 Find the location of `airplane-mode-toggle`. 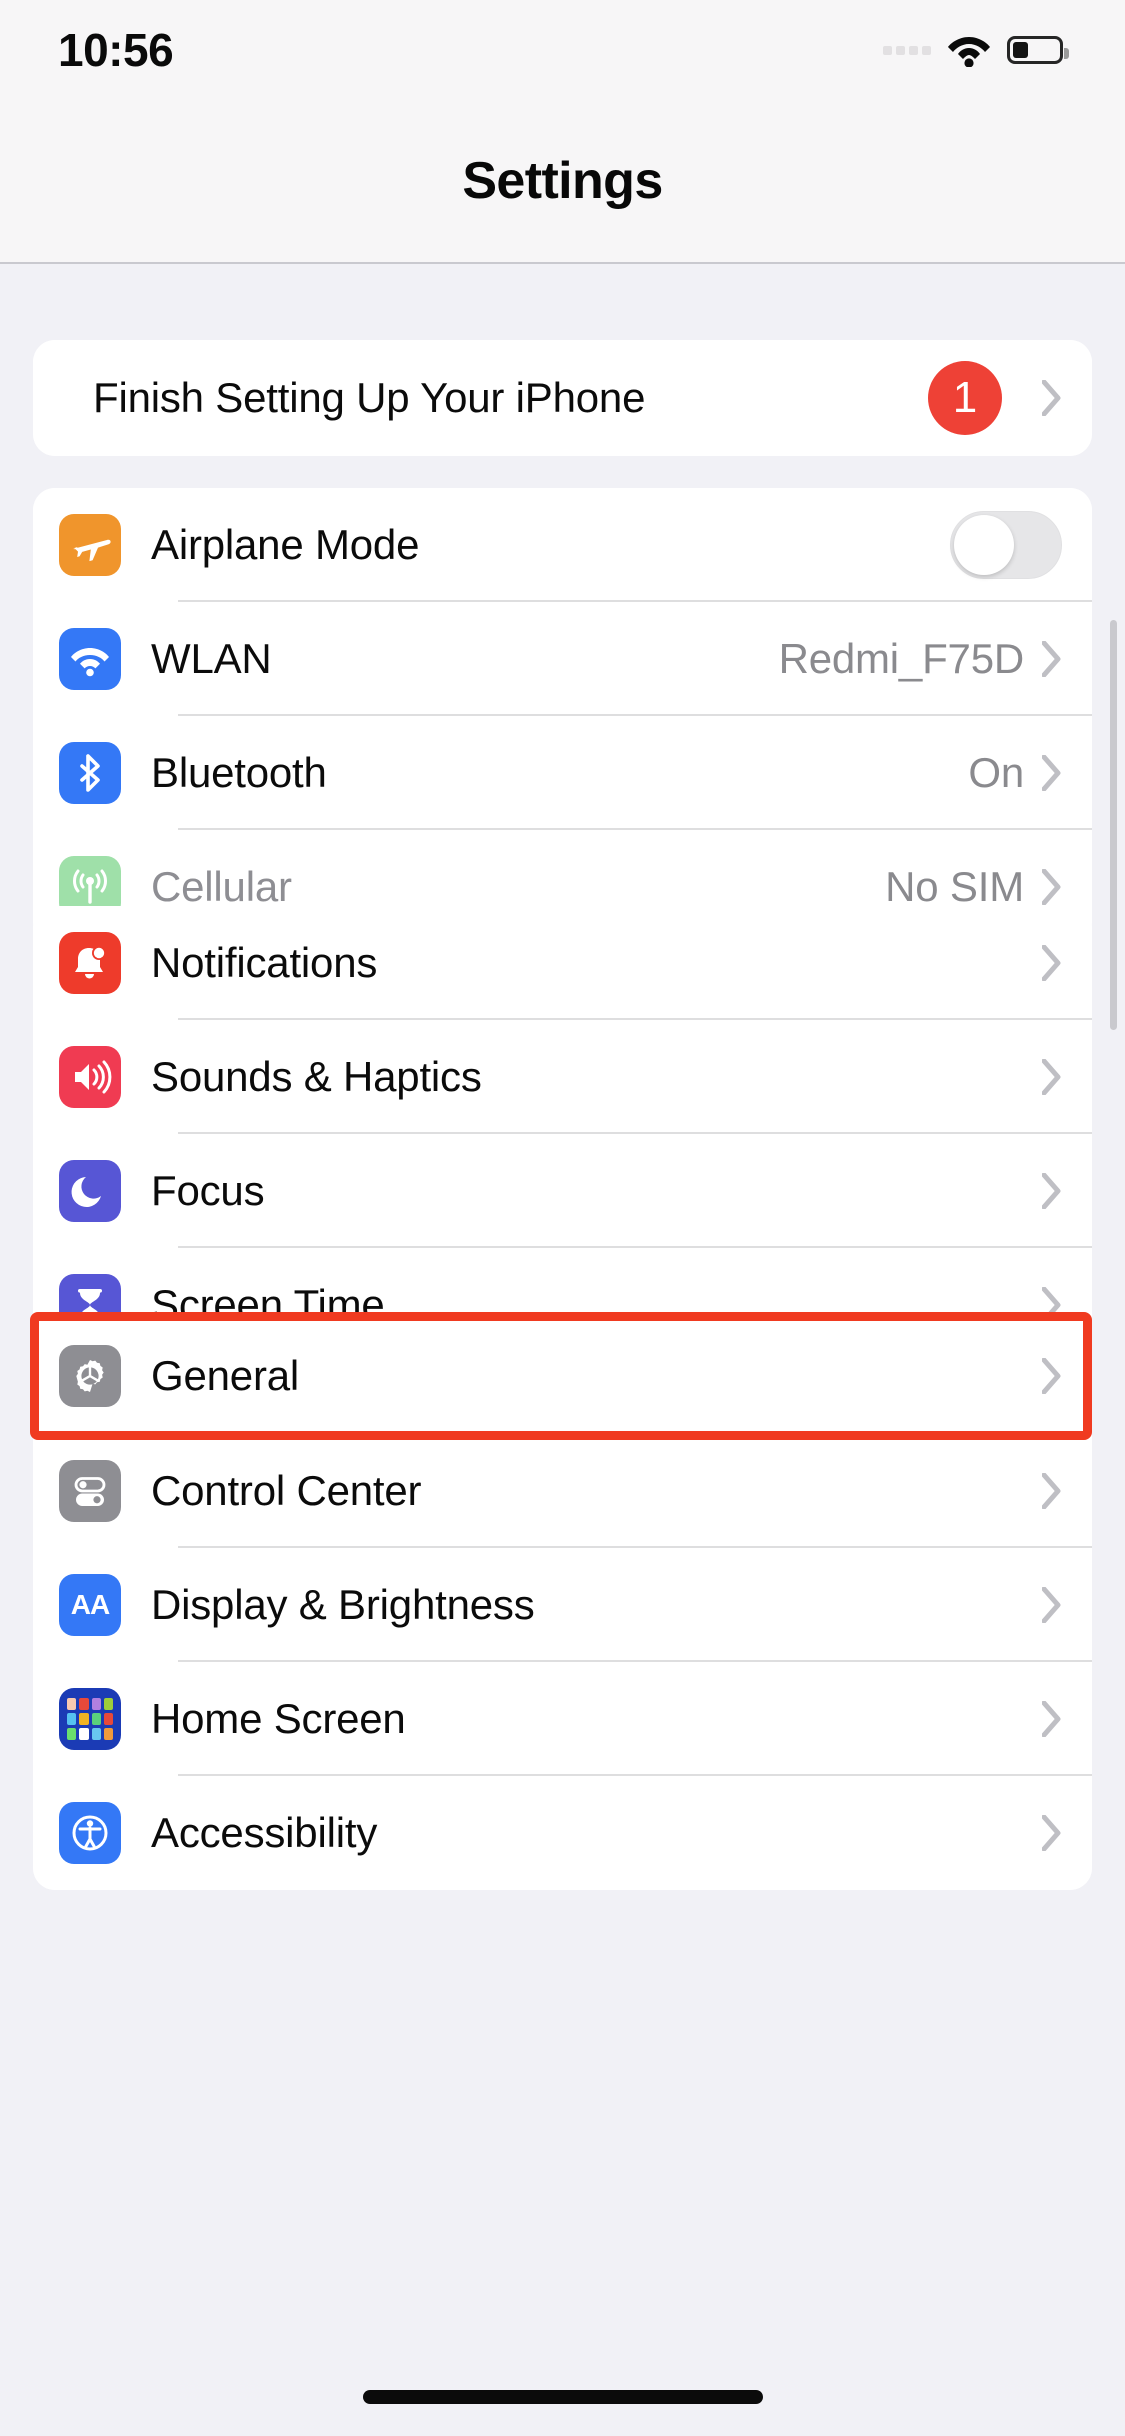

airplane-mode-toggle is located at coordinates (1006, 545).